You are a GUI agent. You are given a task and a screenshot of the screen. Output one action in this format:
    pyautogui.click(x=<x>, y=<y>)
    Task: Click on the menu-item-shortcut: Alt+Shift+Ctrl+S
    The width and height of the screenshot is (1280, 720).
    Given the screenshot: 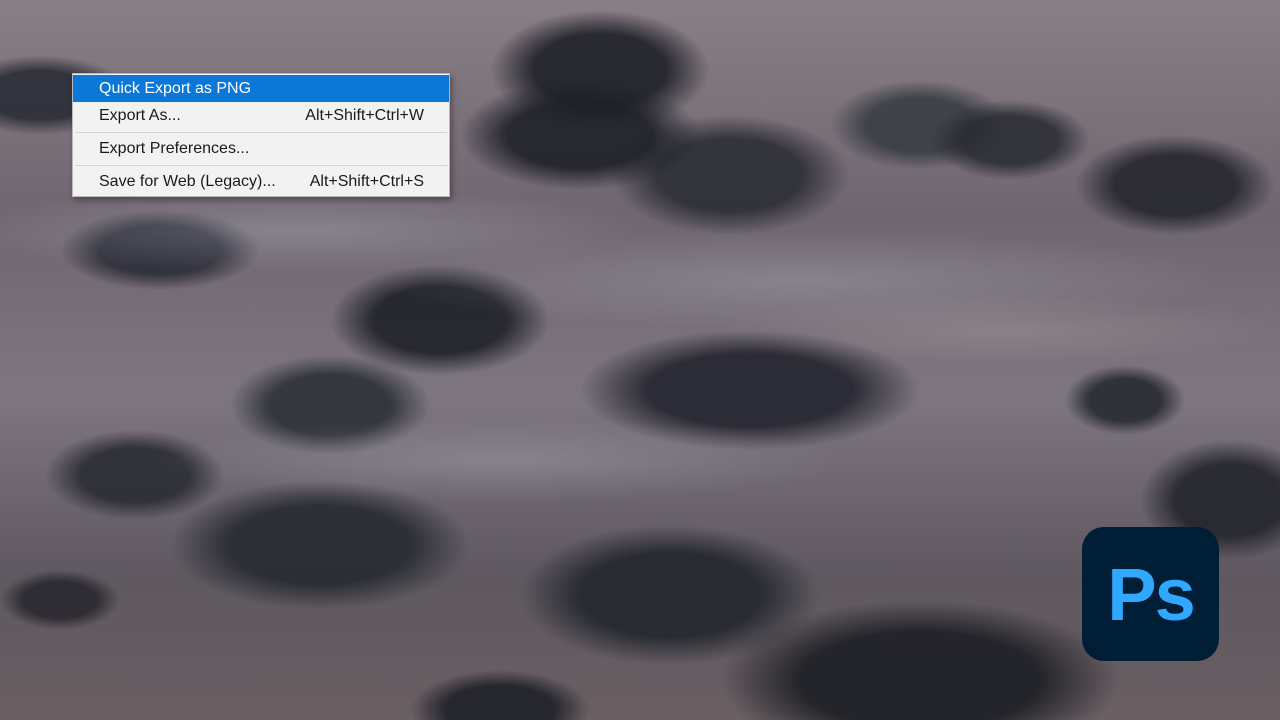 What is the action you would take?
    pyautogui.click(x=366, y=181)
    